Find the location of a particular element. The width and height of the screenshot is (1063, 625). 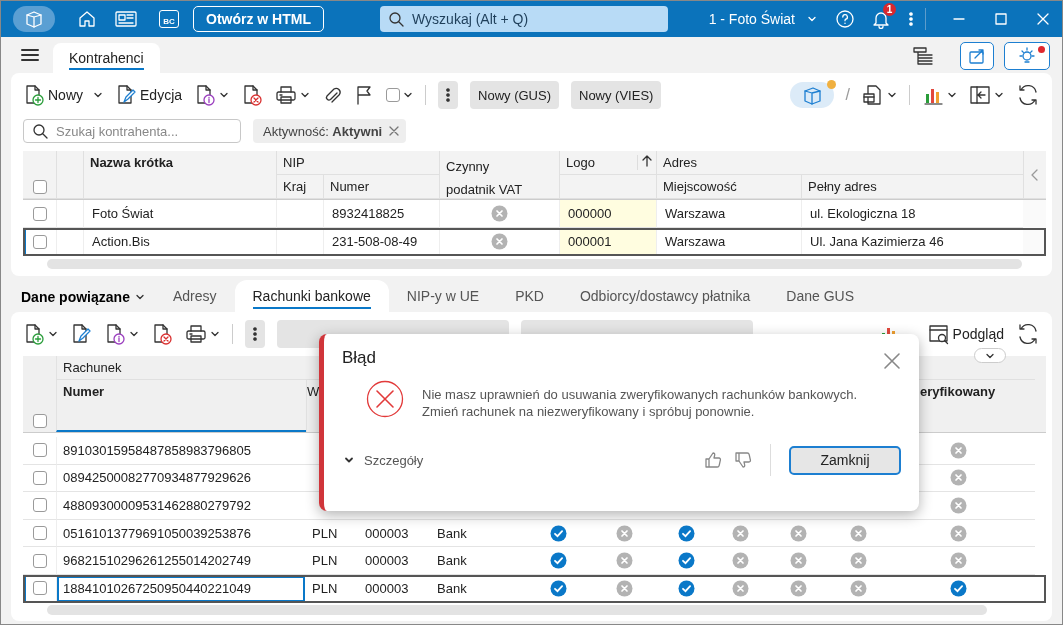

share-button is located at coordinates (977, 56).